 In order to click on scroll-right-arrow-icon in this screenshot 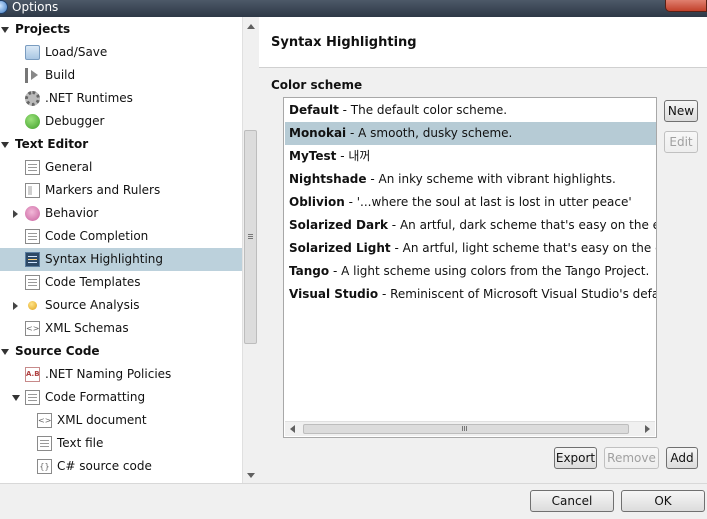, I will do `click(647, 429)`.